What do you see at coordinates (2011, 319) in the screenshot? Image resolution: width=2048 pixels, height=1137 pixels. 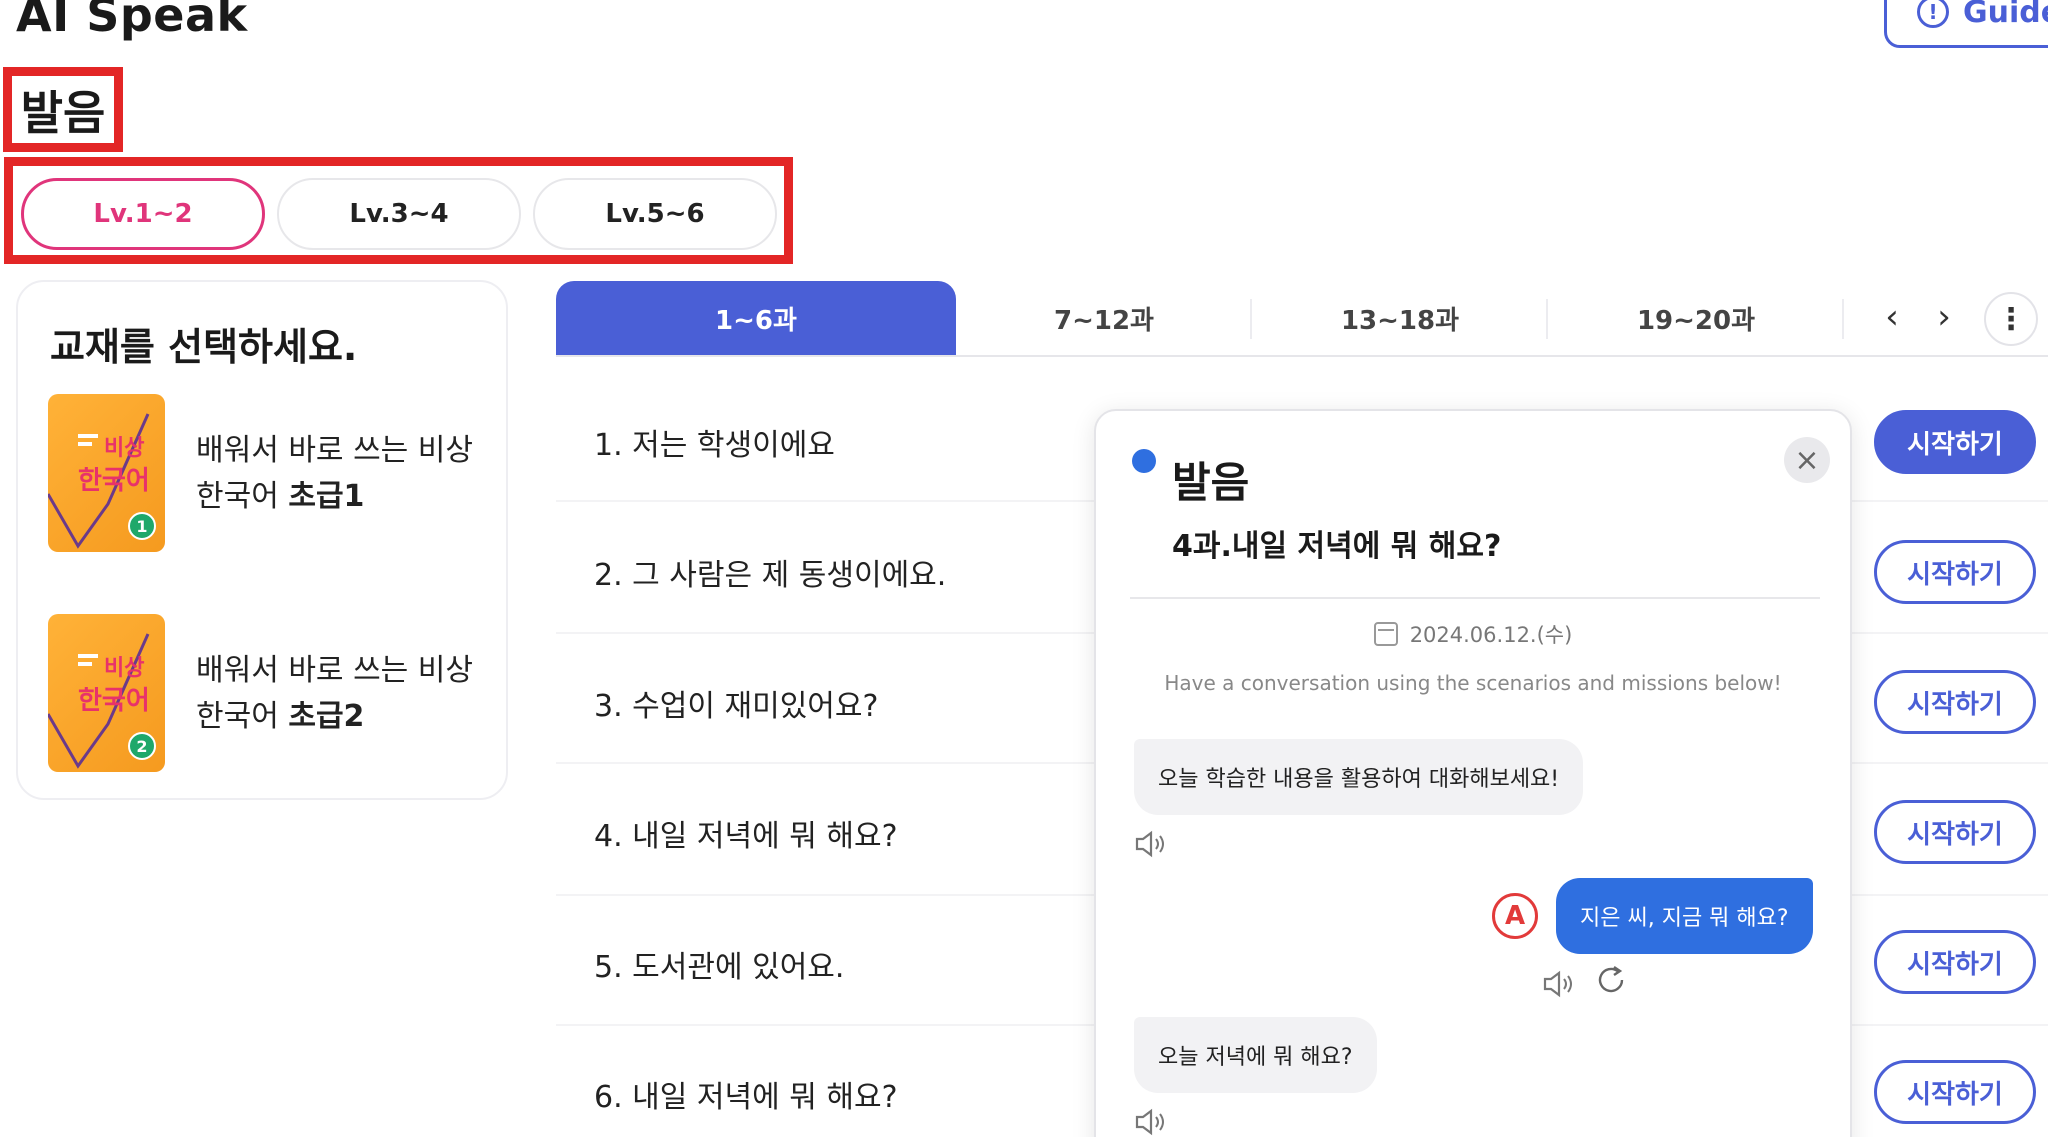 I see `more-options-icon: ⋮` at bounding box center [2011, 319].